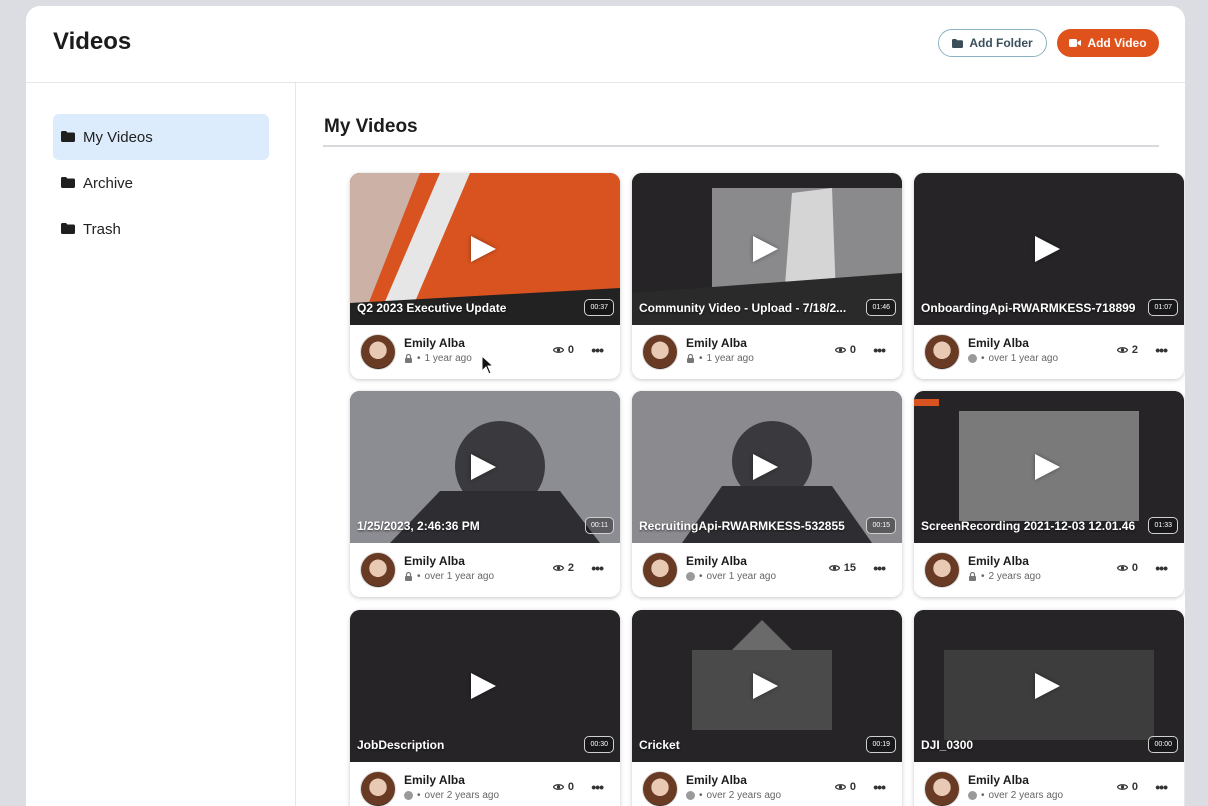 The image size is (1208, 806). I want to click on video-thumbnail: Cricket 00:19, so click(767, 686).